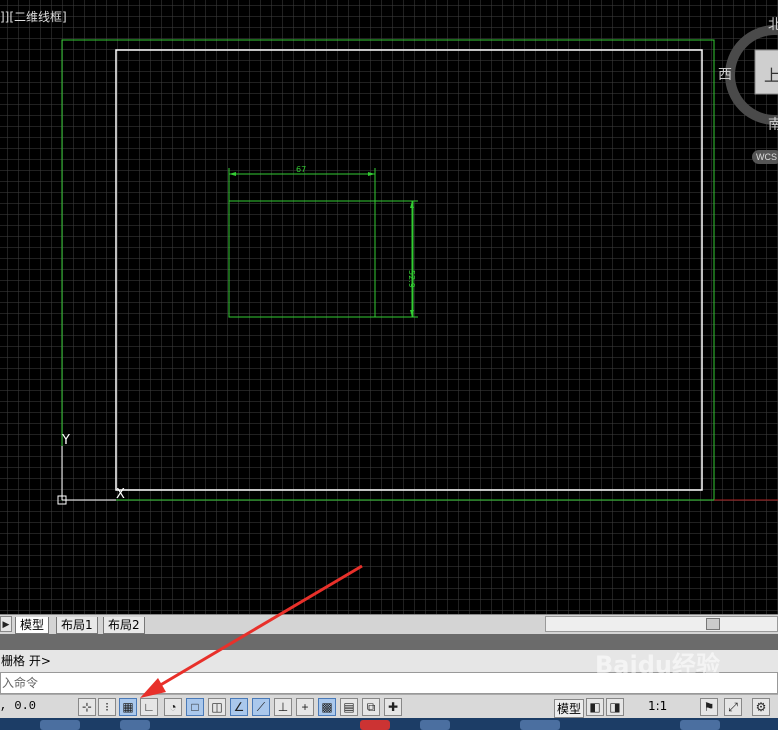 The width and height of the screenshot is (778, 730). What do you see at coordinates (713, 624) in the screenshot?
I see `scrollbar-thumb` at bounding box center [713, 624].